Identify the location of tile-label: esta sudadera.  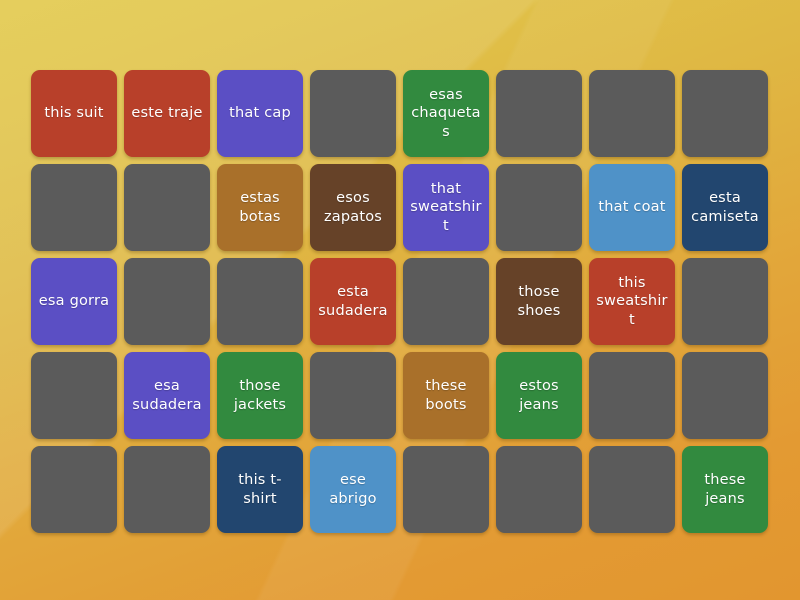
(353, 301).